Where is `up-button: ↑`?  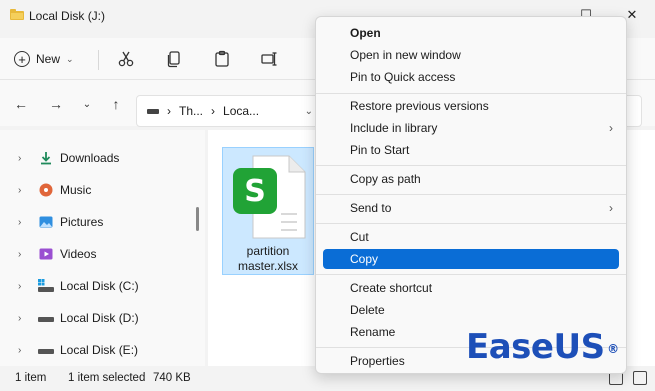 up-button: ↑ is located at coordinates (116, 104).